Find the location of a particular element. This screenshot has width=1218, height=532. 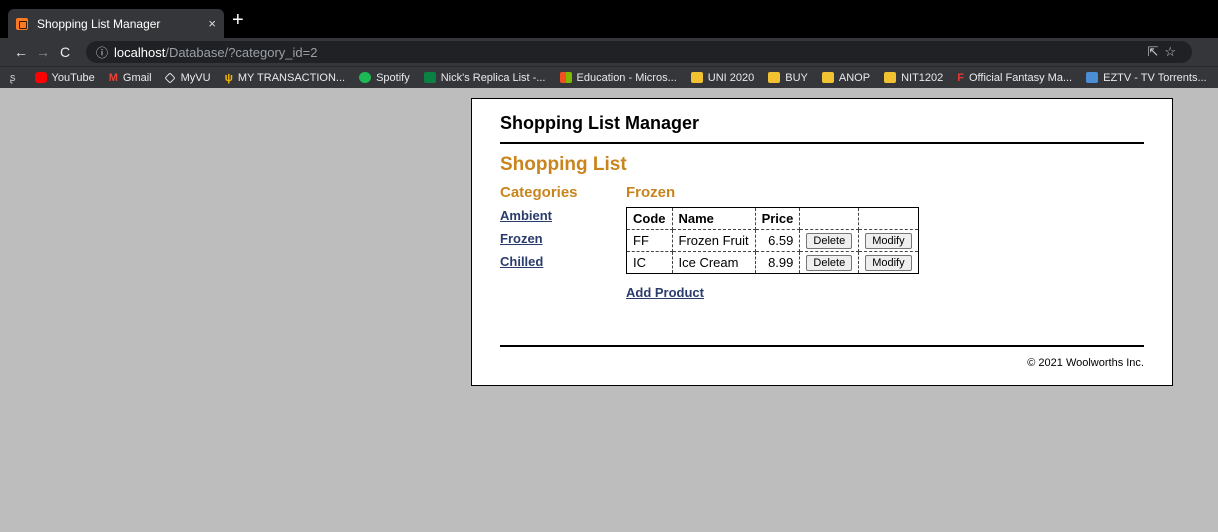

microsoft-icon is located at coordinates (565, 77).